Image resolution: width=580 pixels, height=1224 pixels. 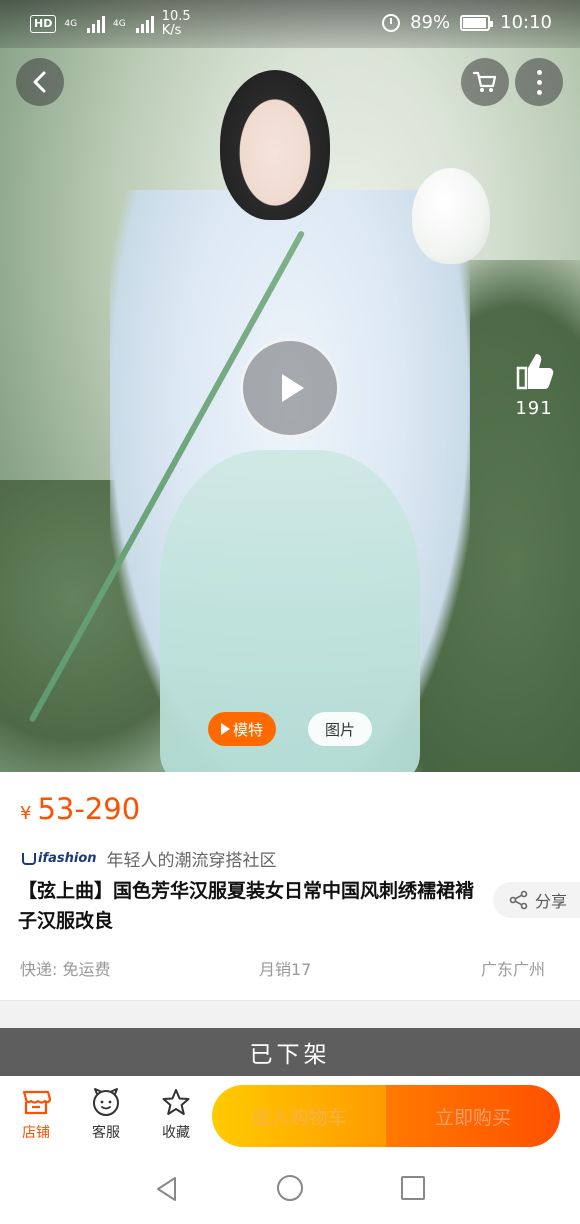 What do you see at coordinates (391, 22) in the screenshot?
I see `alarm-icon` at bounding box center [391, 22].